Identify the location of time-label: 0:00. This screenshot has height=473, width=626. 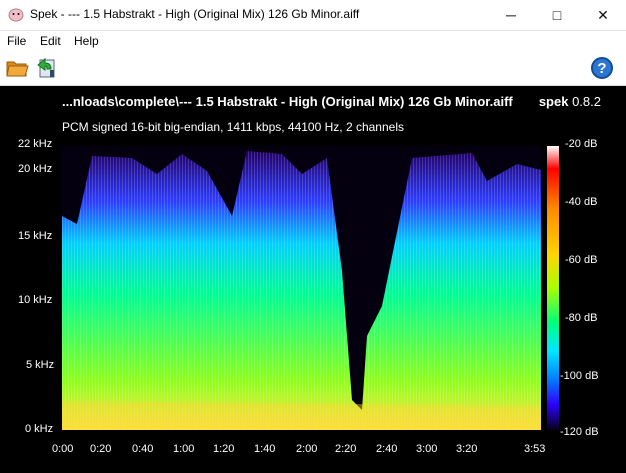
(63, 449).